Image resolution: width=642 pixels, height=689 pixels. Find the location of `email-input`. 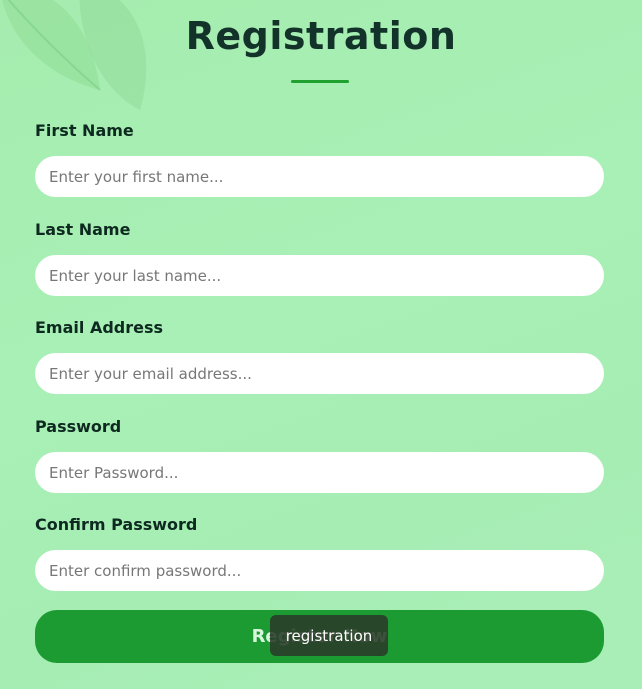

email-input is located at coordinates (319, 373).